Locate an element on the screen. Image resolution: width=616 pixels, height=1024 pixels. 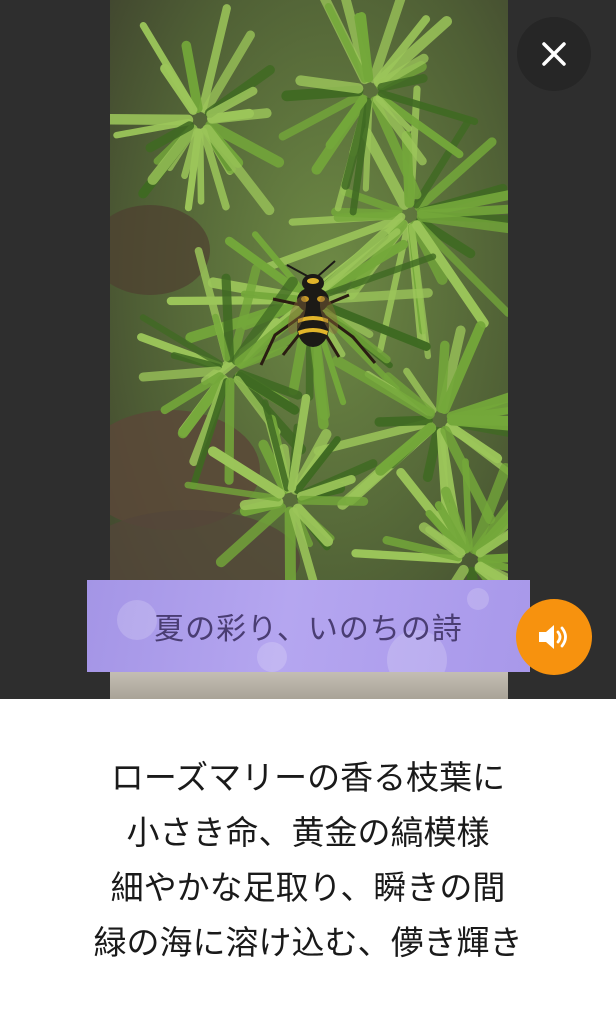
poem-line-3: 細やかな足取り、瞬きの間 is located at coordinates (308, 887).